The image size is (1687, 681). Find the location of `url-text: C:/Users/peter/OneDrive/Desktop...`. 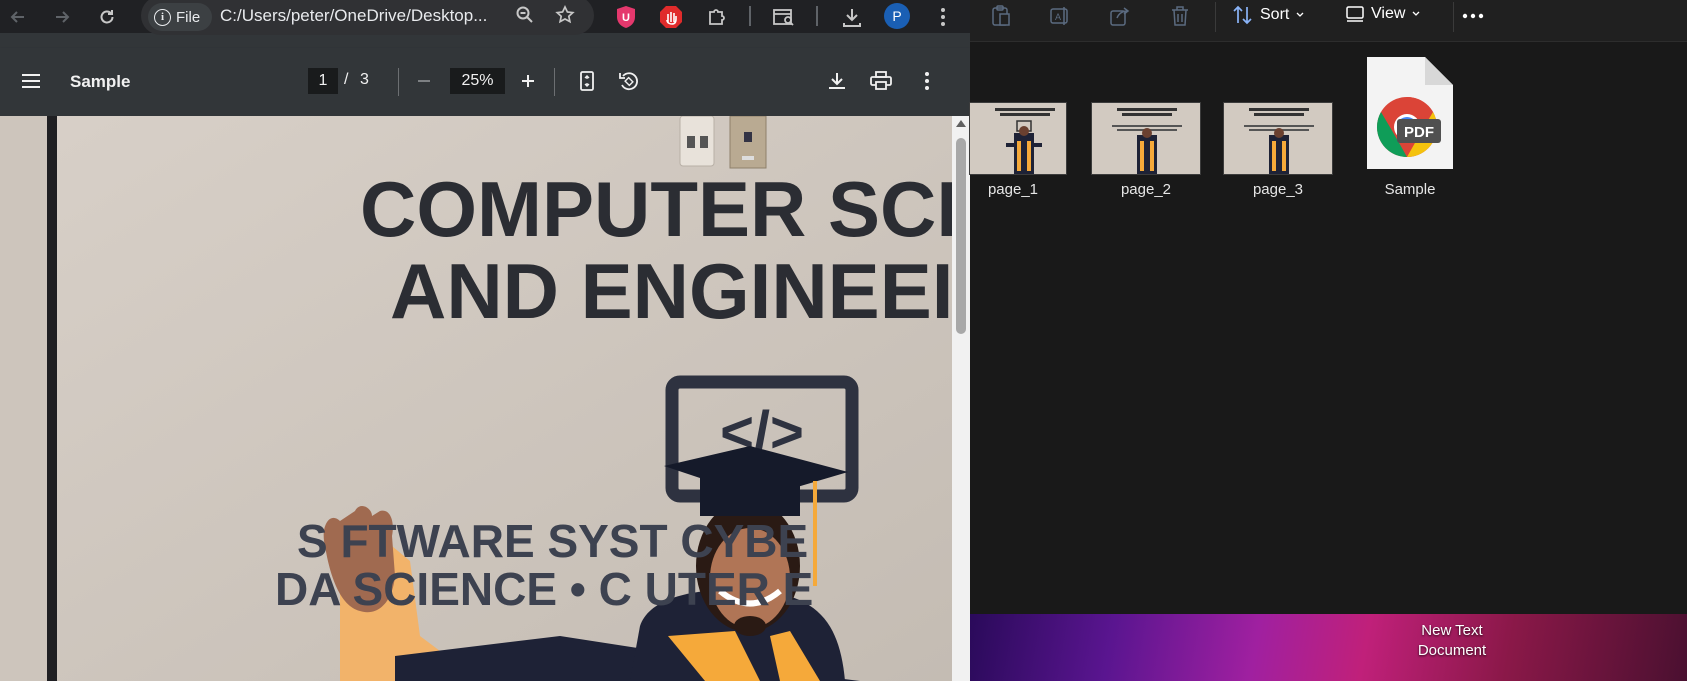

url-text: C:/Users/peter/OneDrive/Desktop... is located at coordinates (353, 16).